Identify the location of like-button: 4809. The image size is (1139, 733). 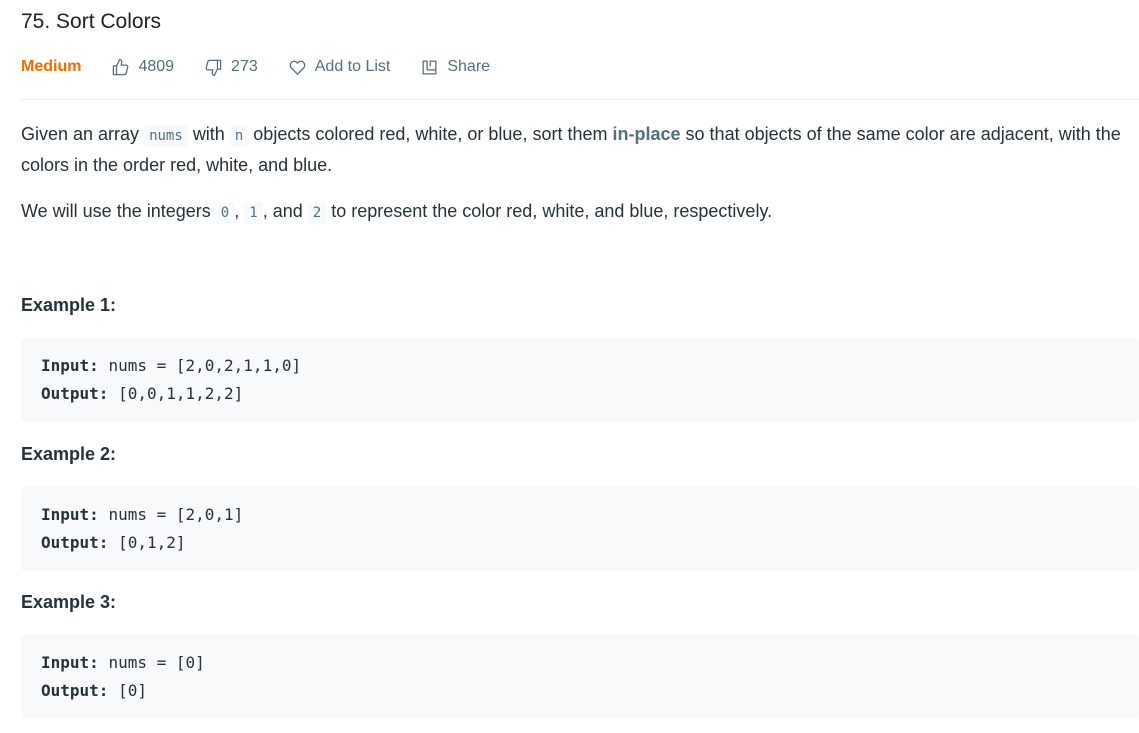
(142, 67).